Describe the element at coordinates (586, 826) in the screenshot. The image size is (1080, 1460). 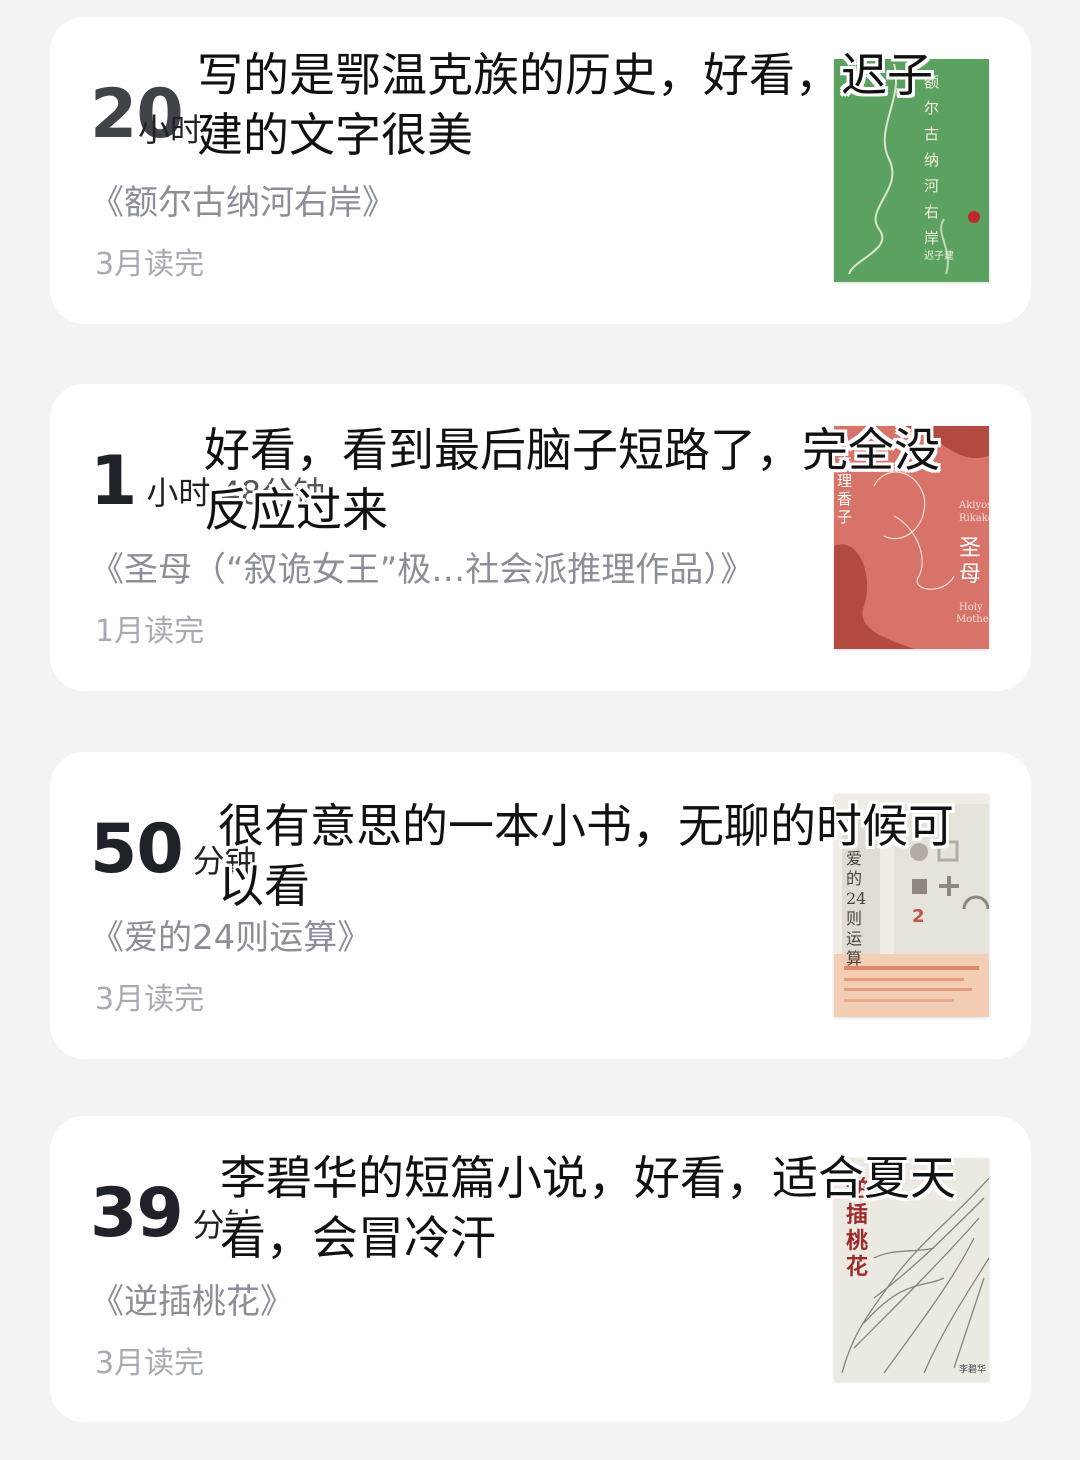
I see `review-line-1: 很有意思的一本小书，无聊的时候可` at that location.